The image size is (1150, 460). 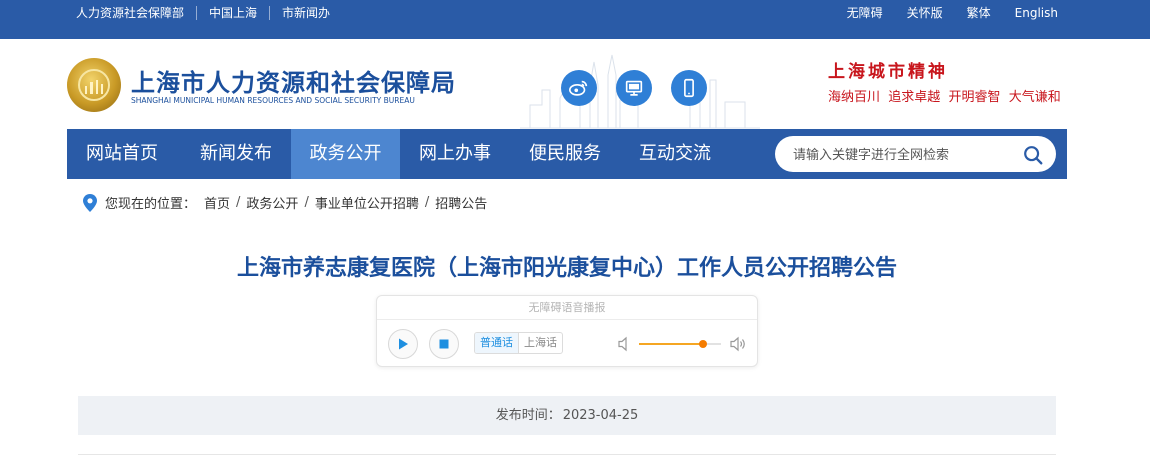 I want to click on link-traditional-chinese: 繁体, so click(x=979, y=13).